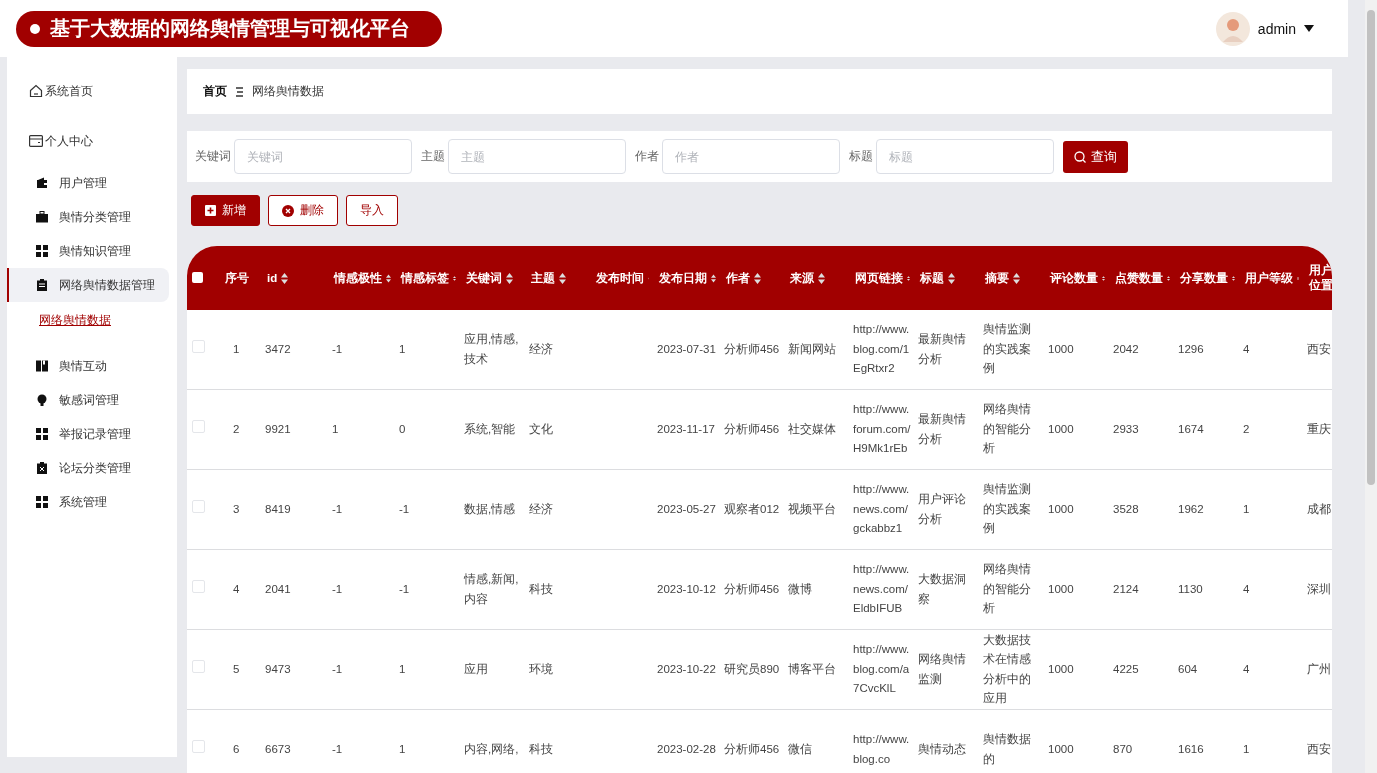 The height and width of the screenshot is (773, 1377). I want to click on table-cell: 2023-05-27, so click(686, 508).